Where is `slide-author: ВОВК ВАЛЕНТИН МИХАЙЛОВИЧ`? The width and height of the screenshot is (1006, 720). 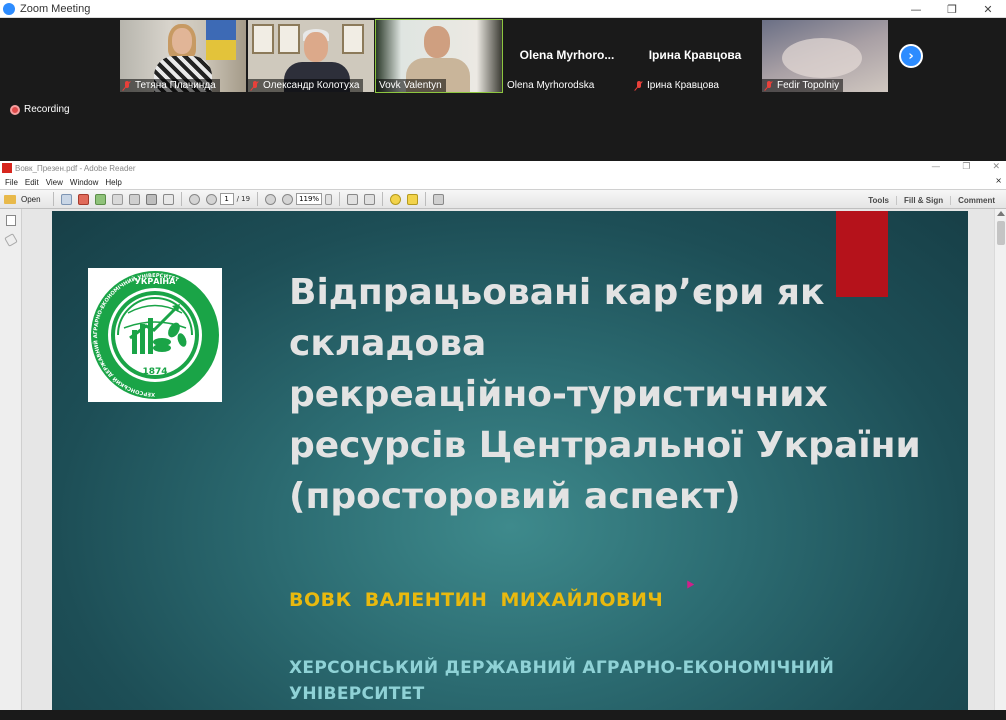 slide-author: ВОВК ВАЛЕНТИН МИХАЙЛОВИЧ is located at coordinates (476, 600).